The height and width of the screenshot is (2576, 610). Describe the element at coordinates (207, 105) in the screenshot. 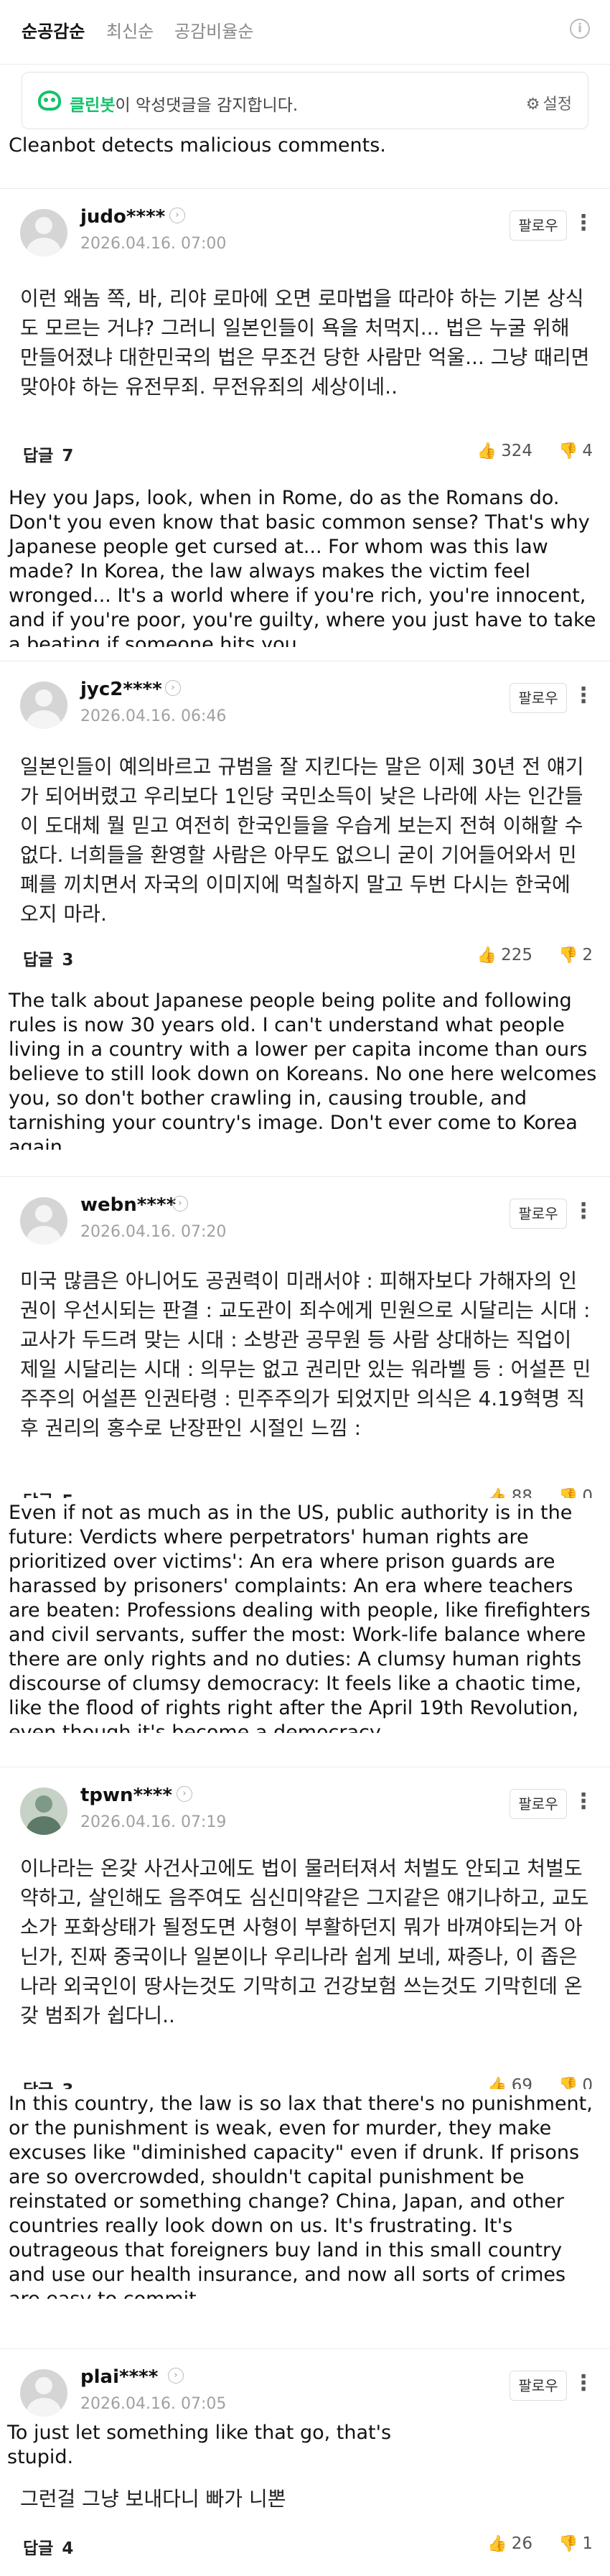

I see `cleanbot-message-text: 이 악성댓글을 감지합니다.` at that location.